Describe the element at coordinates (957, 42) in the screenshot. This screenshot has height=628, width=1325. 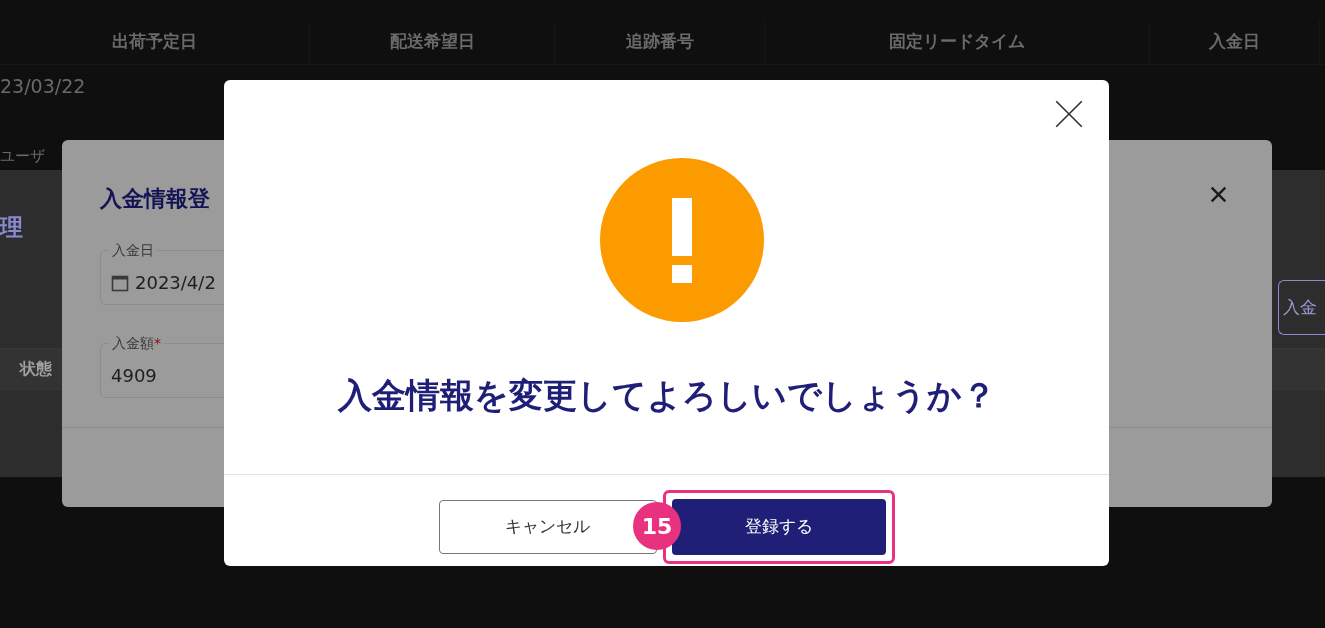
I see `column-header: 固定リードタイム` at that location.